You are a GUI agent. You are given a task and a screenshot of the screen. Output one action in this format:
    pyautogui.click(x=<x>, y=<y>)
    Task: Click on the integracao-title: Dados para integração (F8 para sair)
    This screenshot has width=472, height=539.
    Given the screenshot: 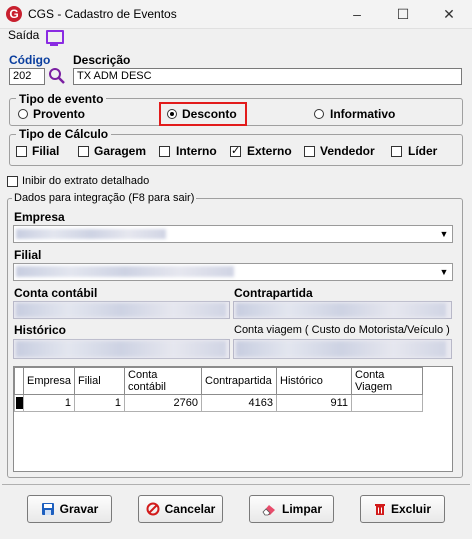 What is the action you would take?
    pyautogui.click(x=104, y=198)
    